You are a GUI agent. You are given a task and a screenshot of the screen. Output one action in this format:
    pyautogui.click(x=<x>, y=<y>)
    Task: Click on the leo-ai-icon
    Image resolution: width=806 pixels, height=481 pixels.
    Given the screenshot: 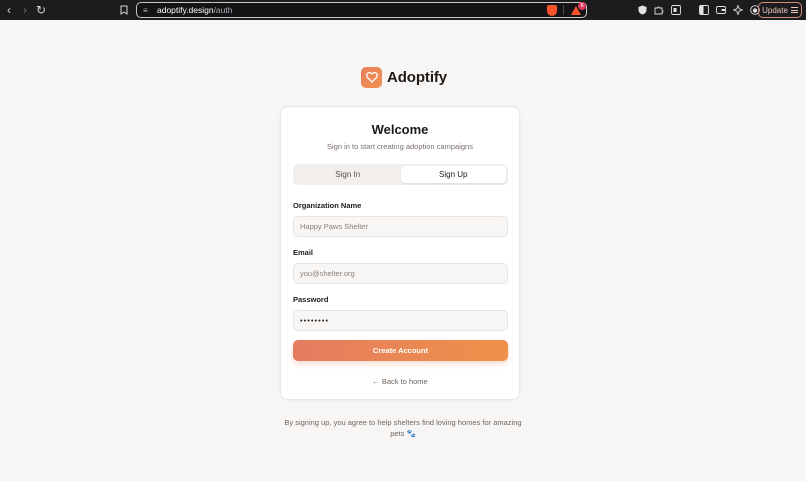 What is the action you would take?
    pyautogui.click(x=738, y=10)
    